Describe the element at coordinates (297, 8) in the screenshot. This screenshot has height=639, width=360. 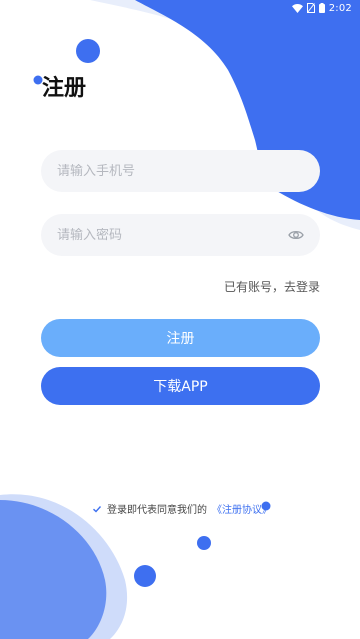
I see `wifi-icon` at that location.